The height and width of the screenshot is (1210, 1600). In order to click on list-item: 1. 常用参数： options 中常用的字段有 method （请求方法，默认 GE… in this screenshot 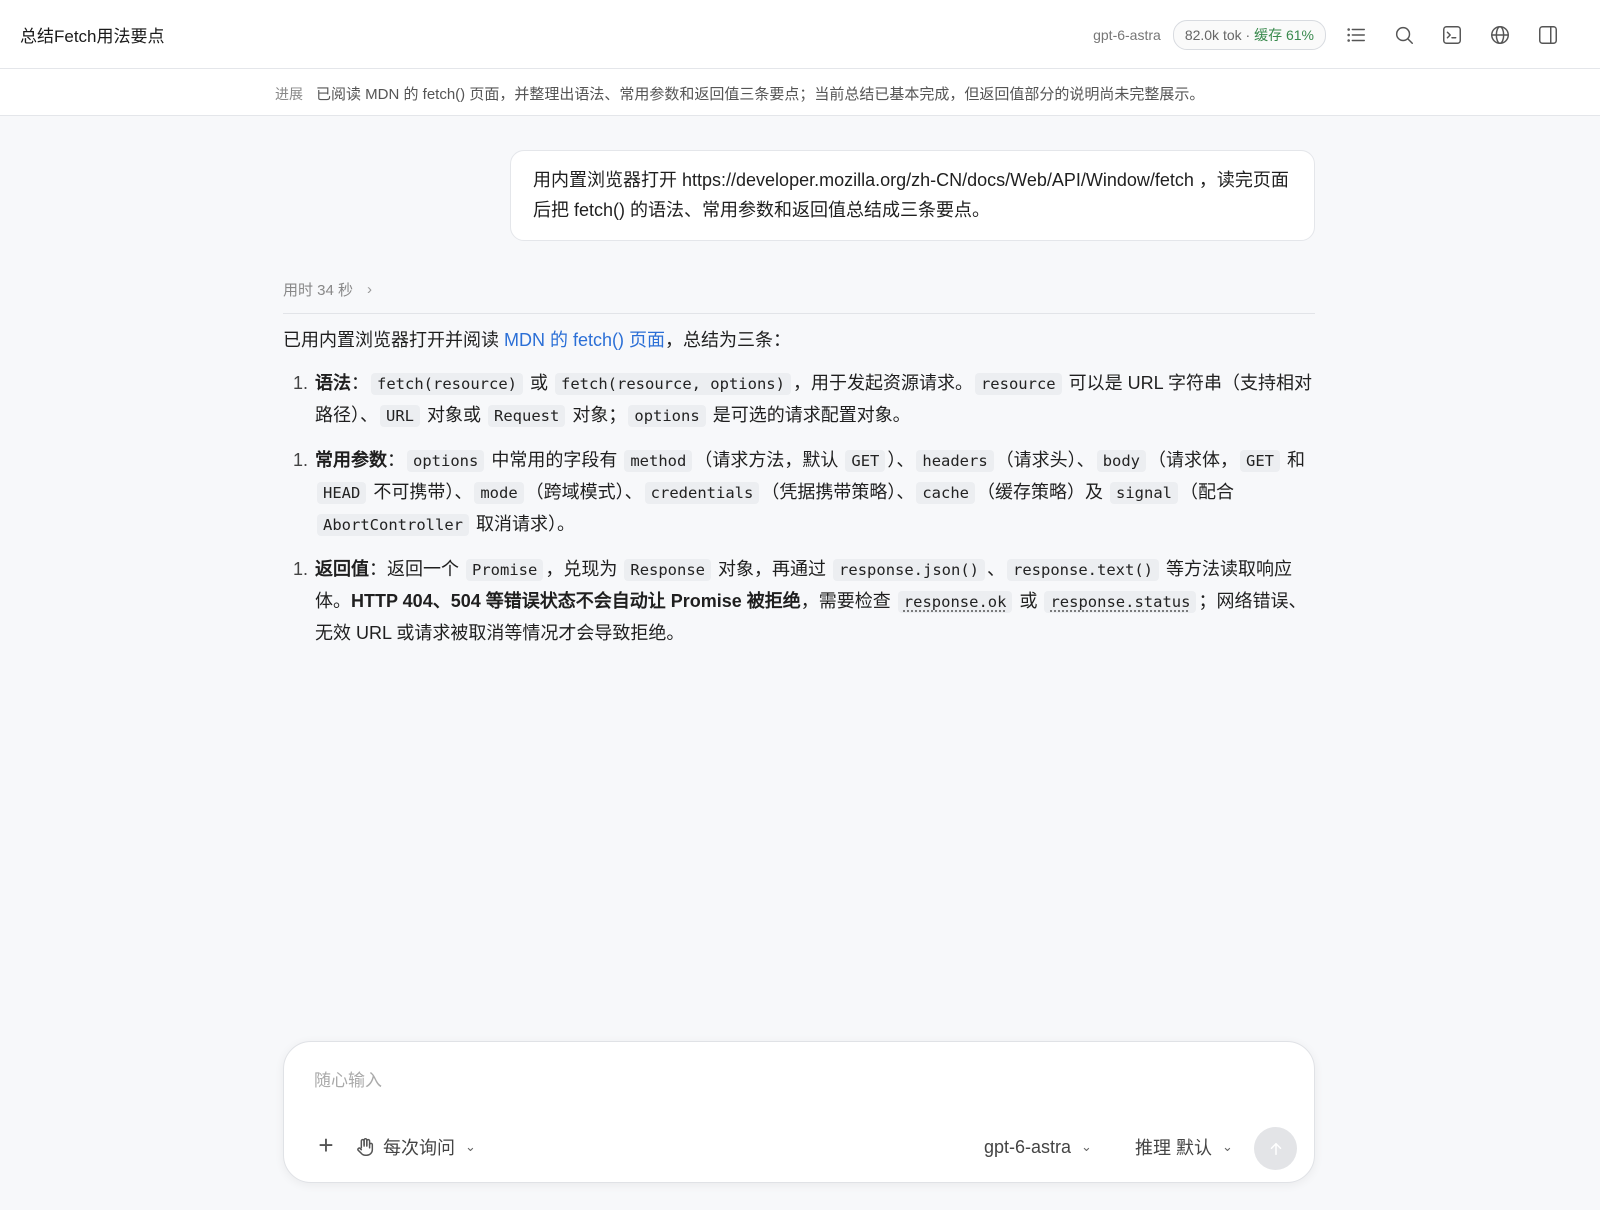, I will do `click(803, 493)`.